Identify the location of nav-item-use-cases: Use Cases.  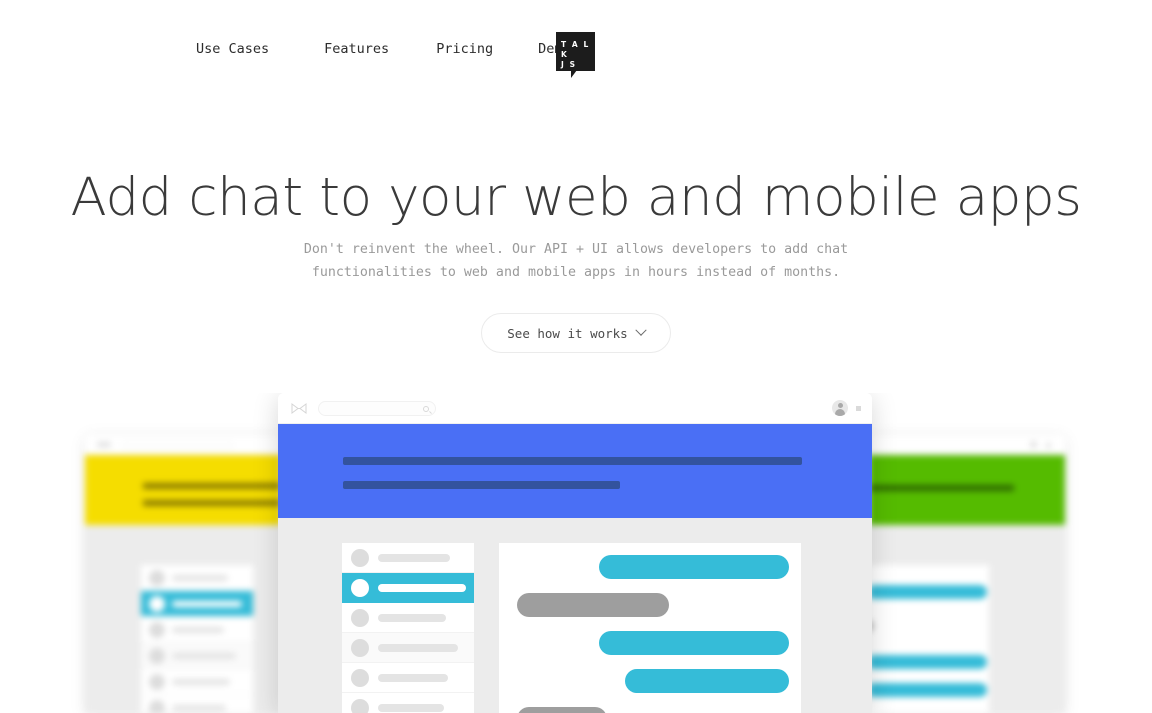
(232, 49).